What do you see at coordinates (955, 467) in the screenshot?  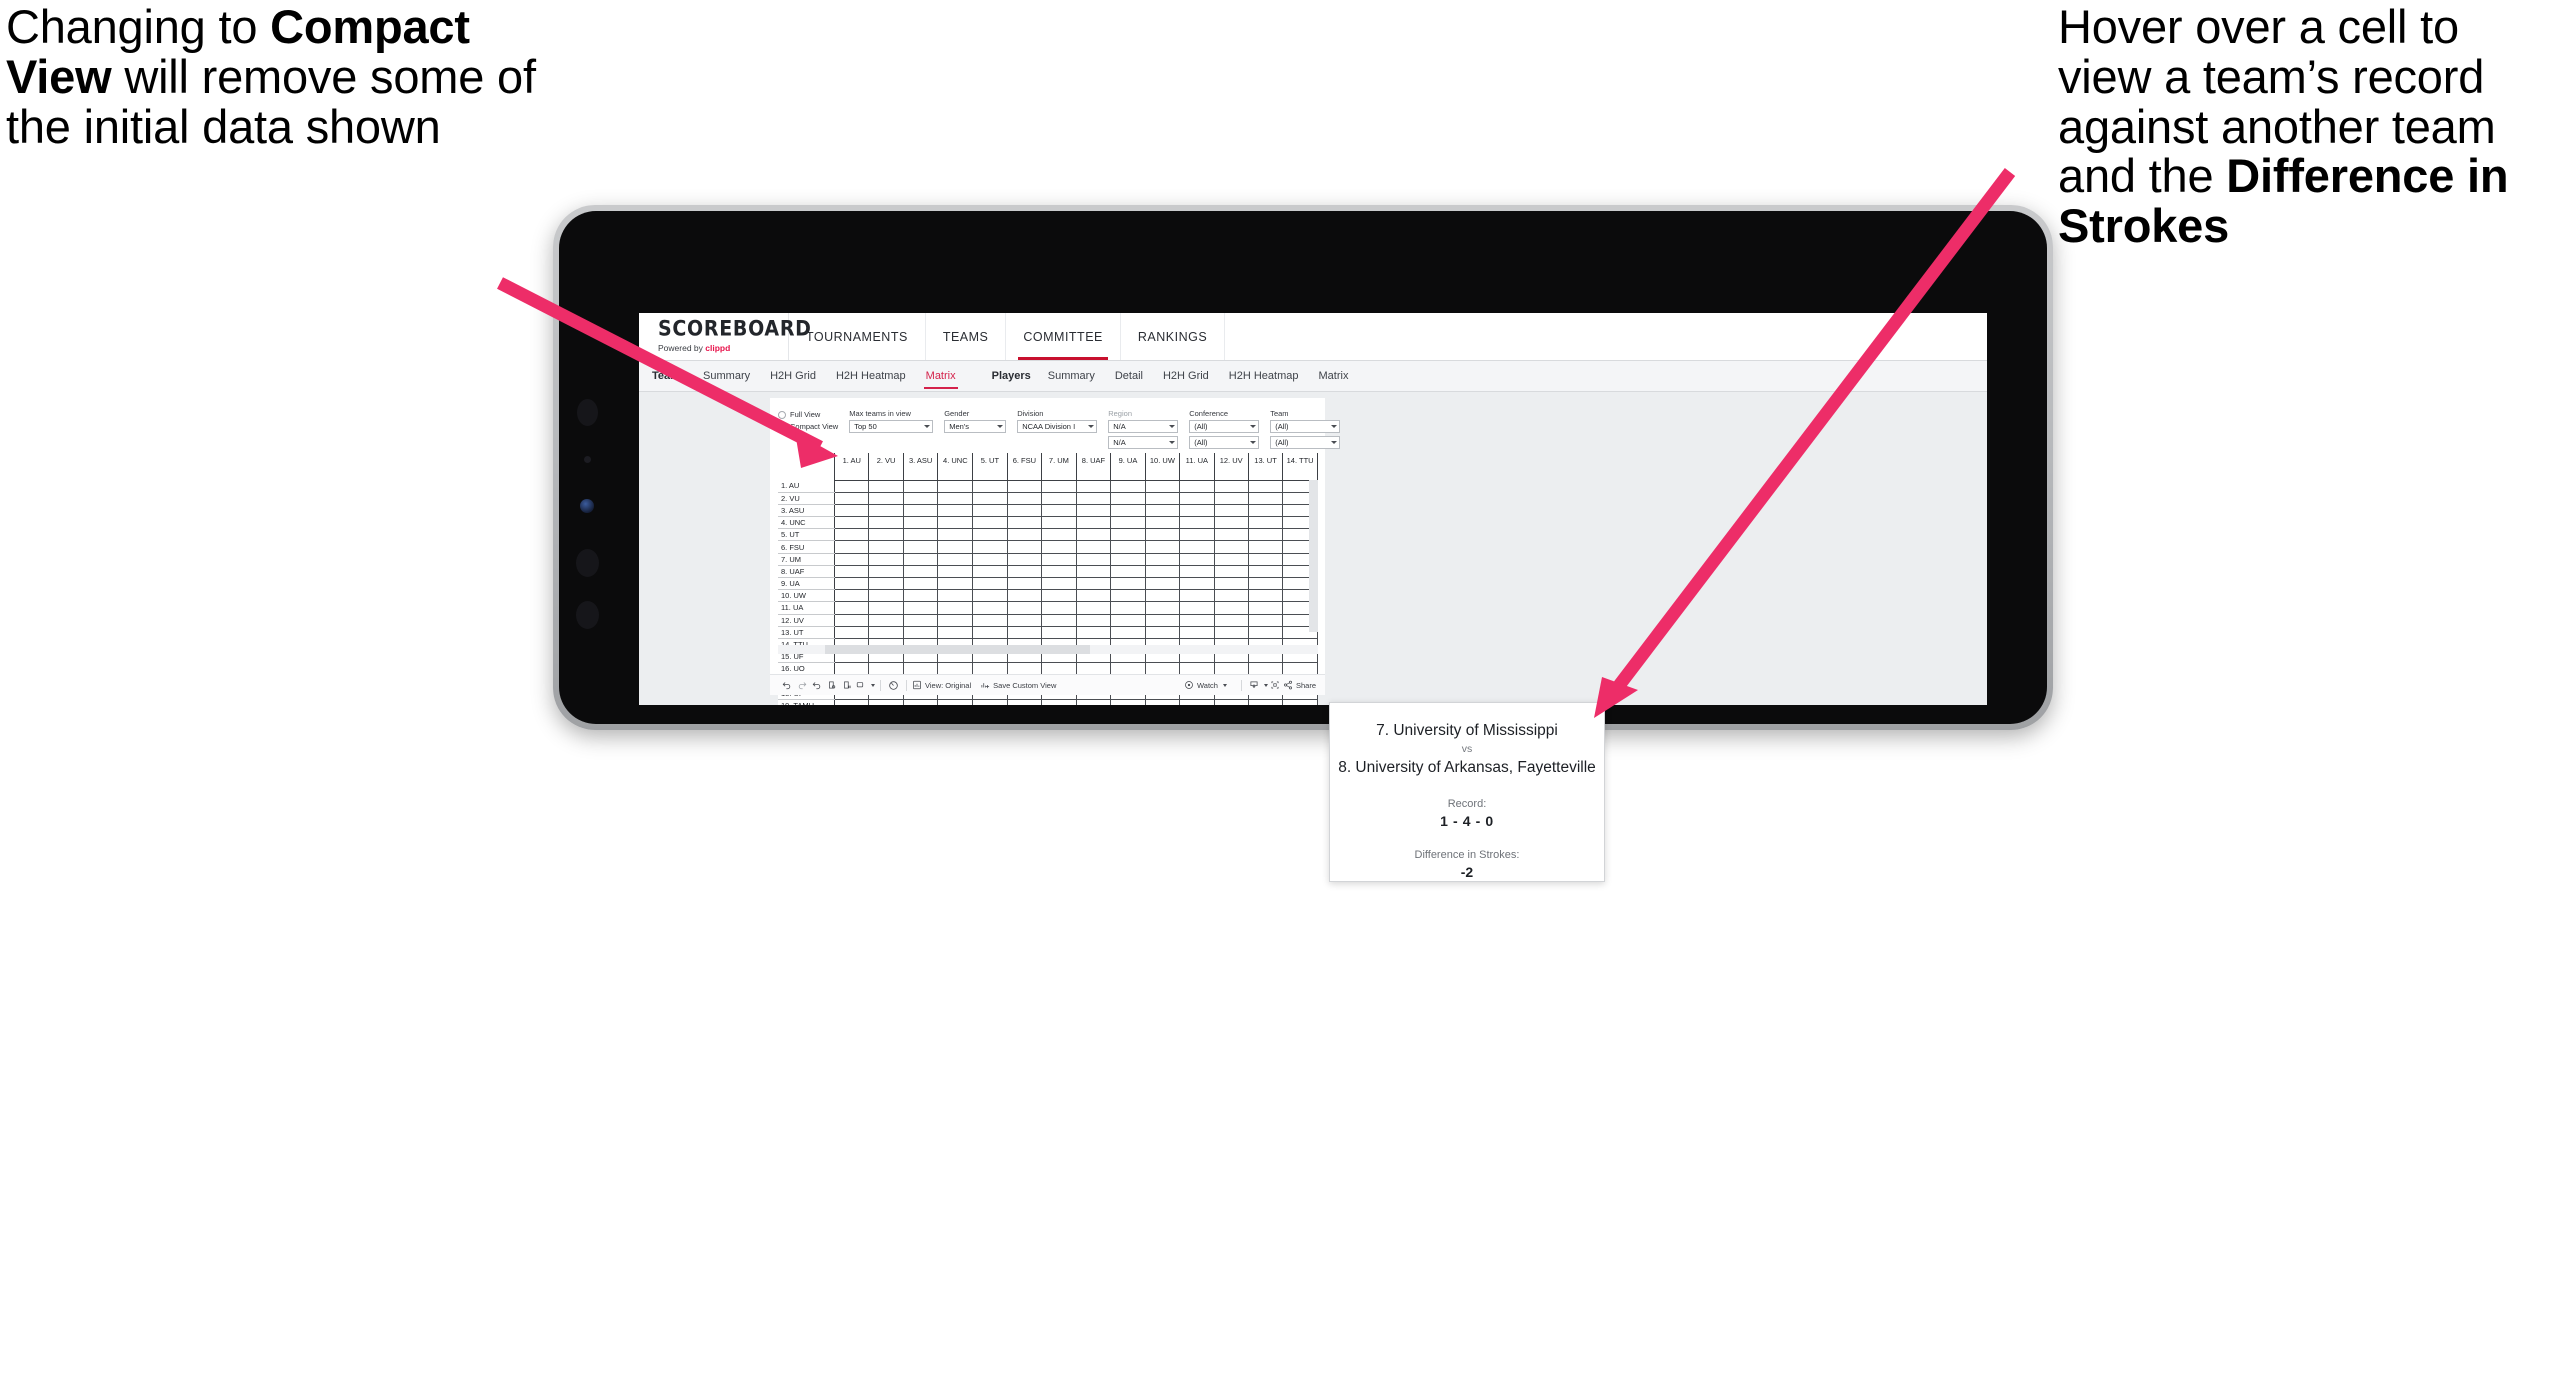 I see `matrix-column-header: 4. UNC` at bounding box center [955, 467].